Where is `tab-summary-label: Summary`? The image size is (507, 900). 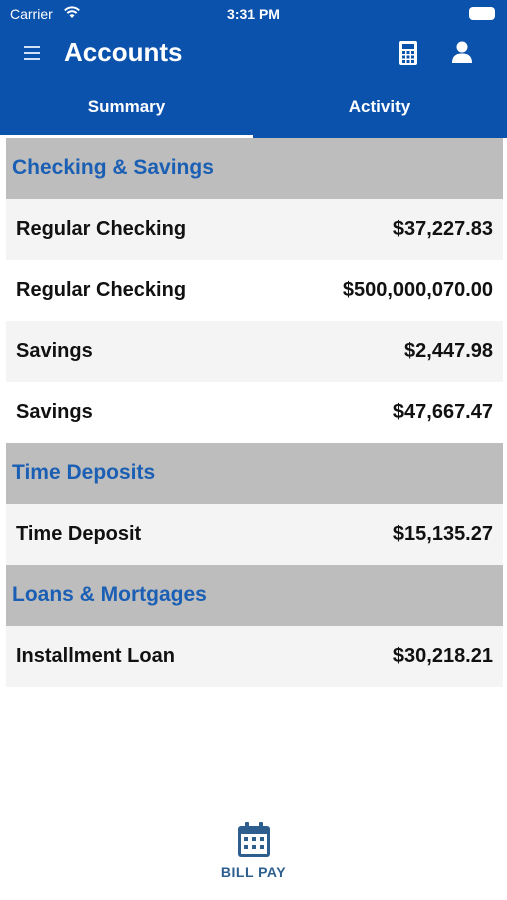 tab-summary-label: Summary is located at coordinates (126, 106).